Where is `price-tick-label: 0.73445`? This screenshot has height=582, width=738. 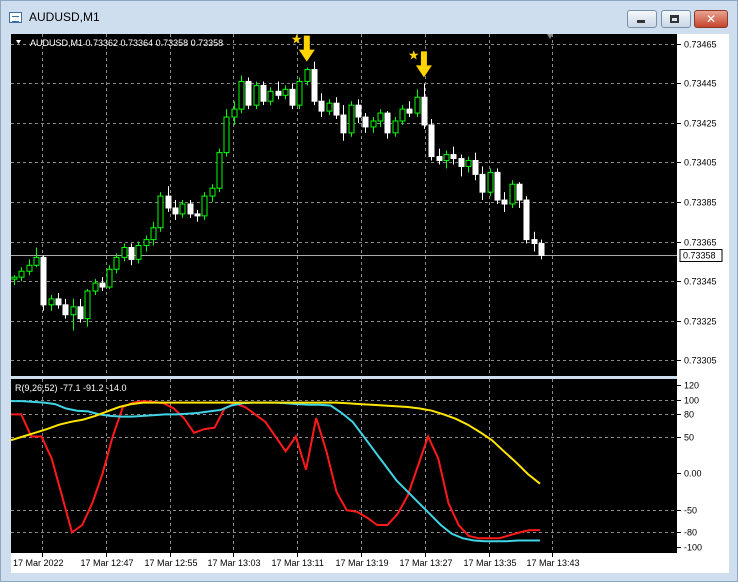 price-tick-label: 0.73445 is located at coordinates (700, 84).